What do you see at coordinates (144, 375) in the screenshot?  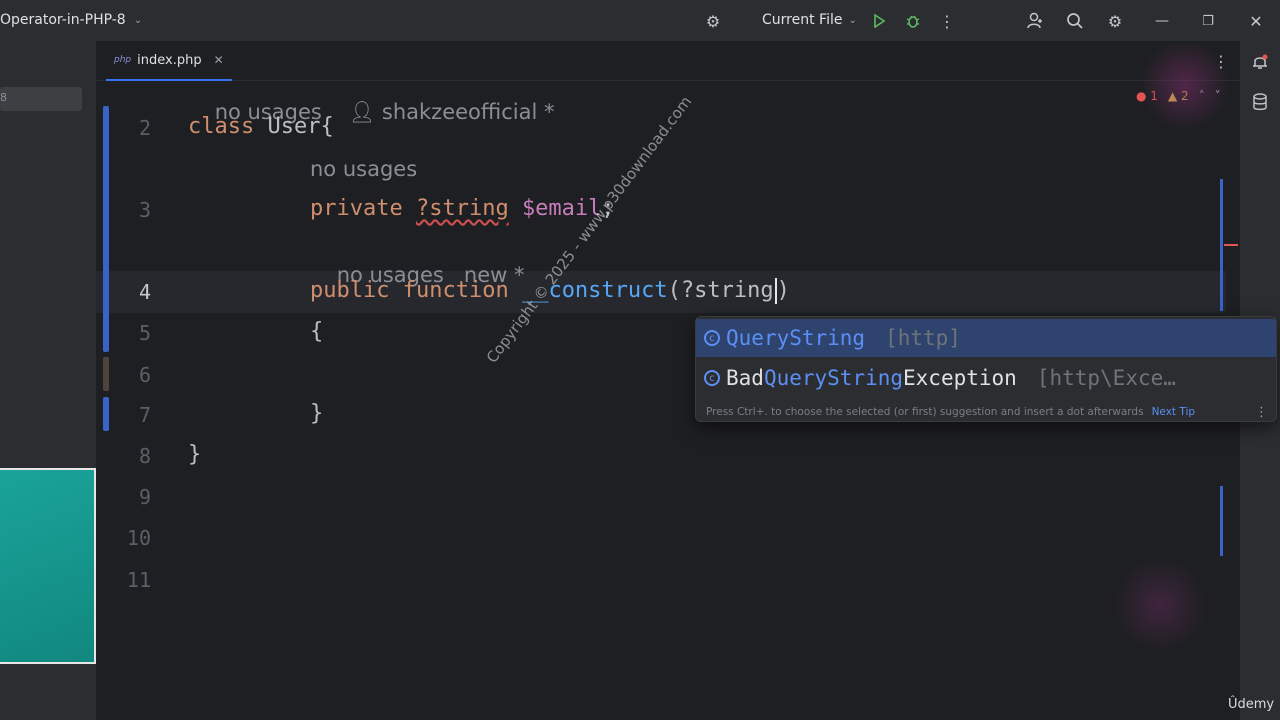 I see `line-number: 6` at bounding box center [144, 375].